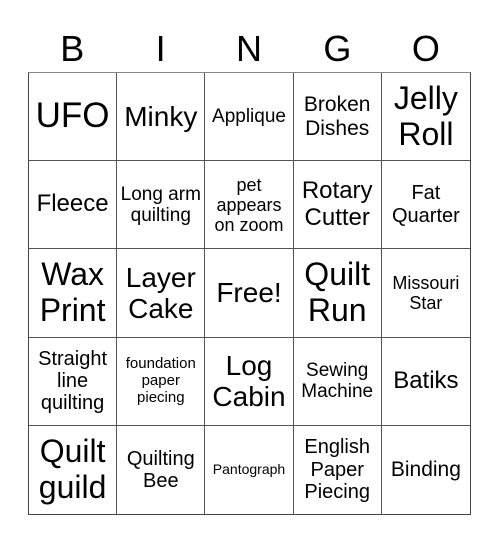  Describe the element at coordinates (249, 469) in the screenshot. I see `bingo-cell: Pantograph` at that location.